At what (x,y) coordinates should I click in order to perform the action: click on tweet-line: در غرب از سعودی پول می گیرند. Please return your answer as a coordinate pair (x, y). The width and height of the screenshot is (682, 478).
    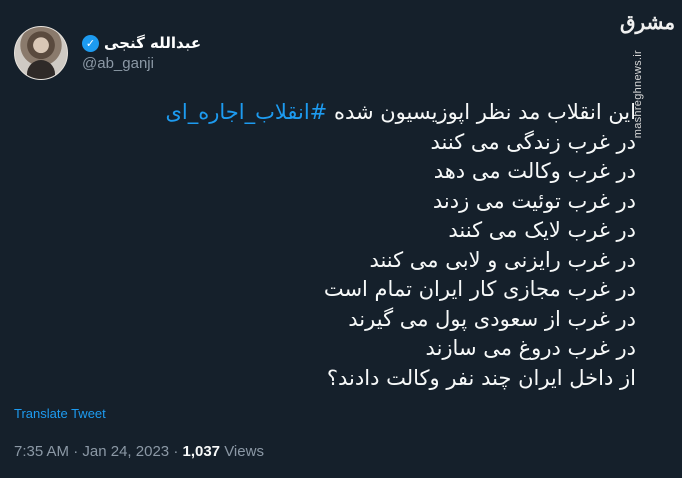
    Looking at the image, I should click on (492, 318).